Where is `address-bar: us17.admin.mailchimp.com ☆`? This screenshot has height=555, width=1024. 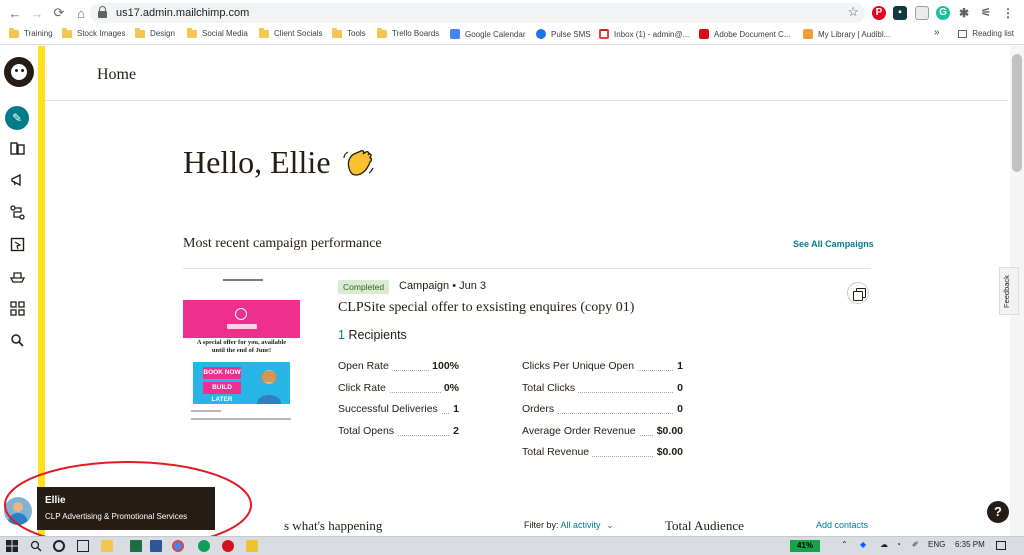
address-bar: us17.admin.mailchimp.com ☆ is located at coordinates (477, 13).